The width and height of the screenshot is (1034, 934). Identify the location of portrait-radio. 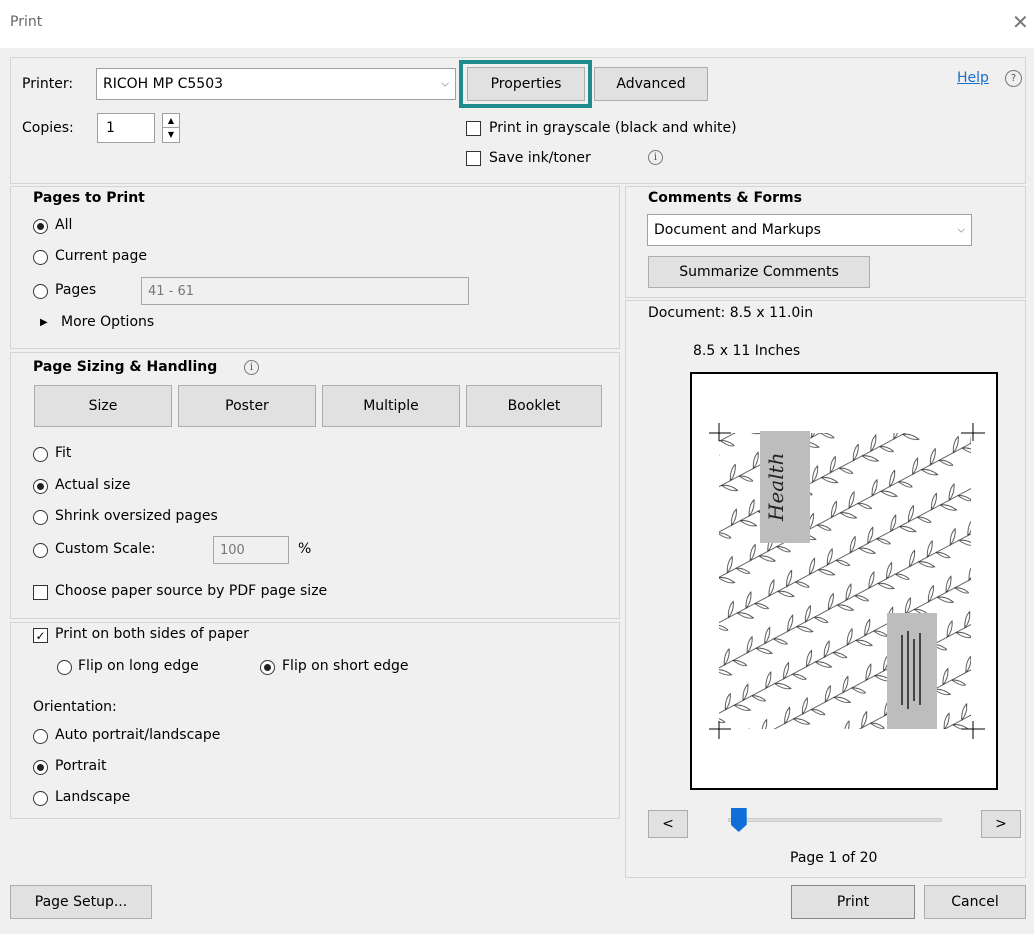
(40, 767).